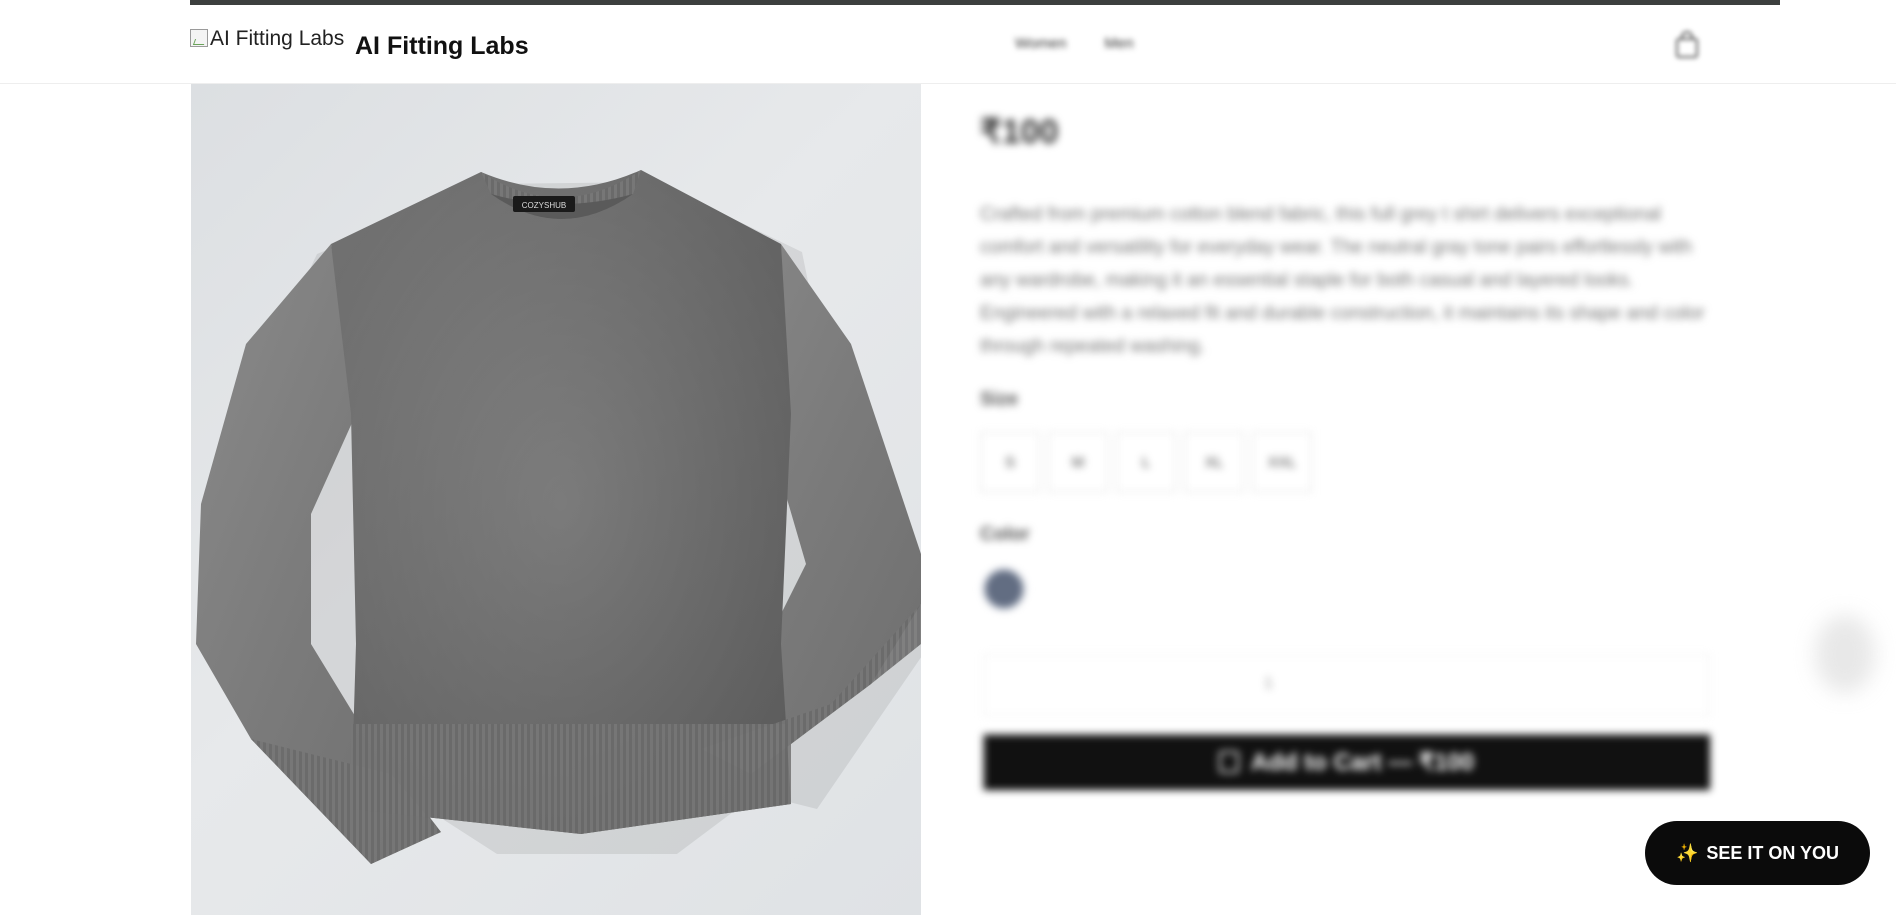  Describe the element at coordinates (999, 399) in the screenshot. I see `size-label: Size` at that location.